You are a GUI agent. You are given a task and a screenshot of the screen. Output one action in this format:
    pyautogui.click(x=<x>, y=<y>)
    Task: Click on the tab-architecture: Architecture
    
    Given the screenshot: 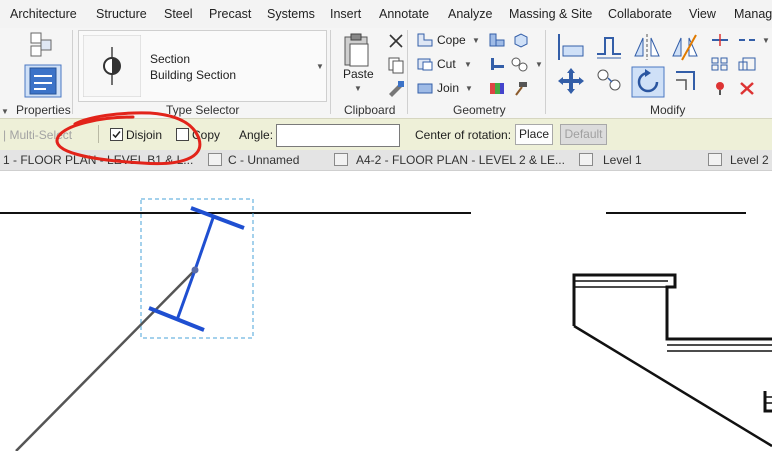 What is the action you would take?
    pyautogui.click(x=43, y=14)
    